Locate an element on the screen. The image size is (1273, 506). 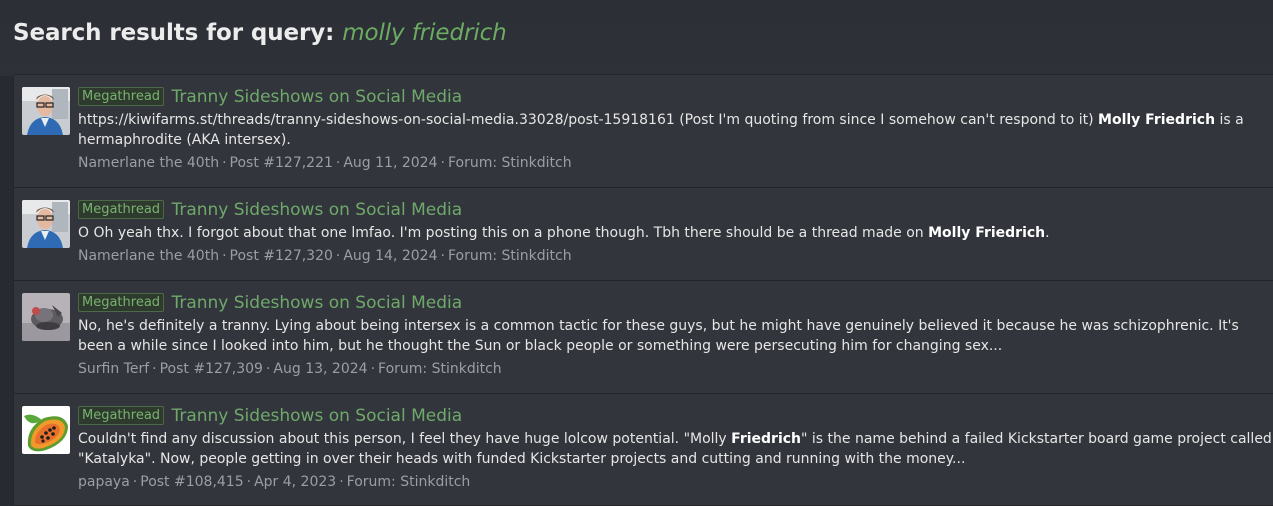
papaya-avatar-icon is located at coordinates (46, 430).